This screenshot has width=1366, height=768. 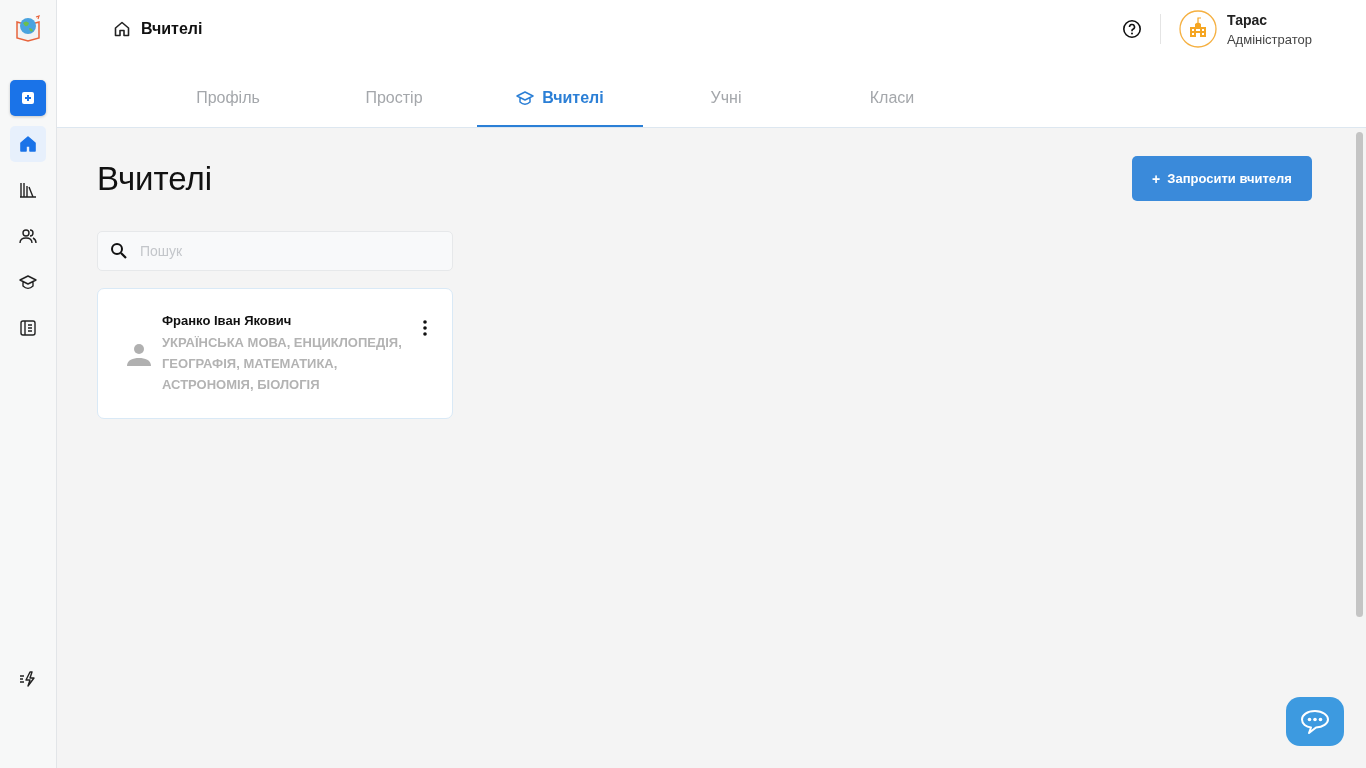 What do you see at coordinates (1247, 19) in the screenshot?
I see `user-name: Тарас` at bounding box center [1247, 19].